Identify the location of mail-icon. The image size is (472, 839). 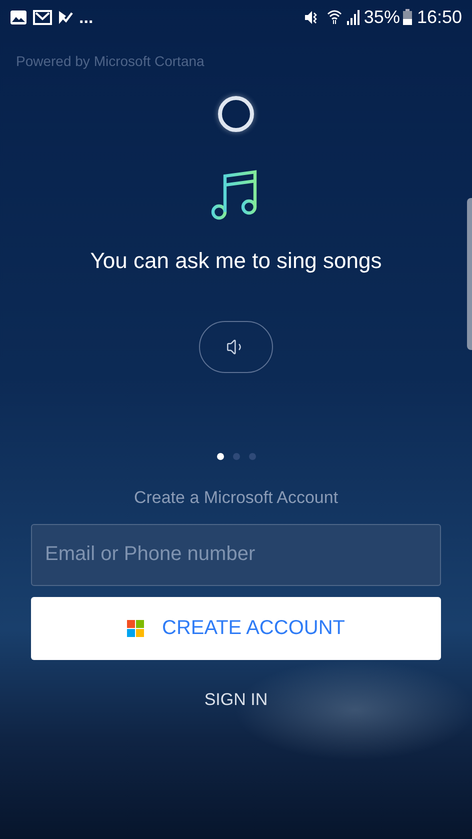
(42, 17).